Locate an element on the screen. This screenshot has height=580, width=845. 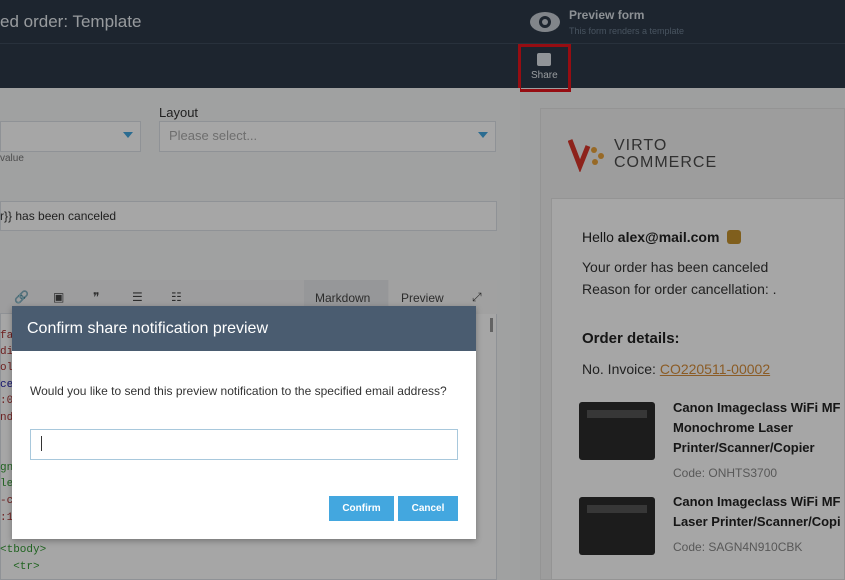
cancel-button: Cancel is located at coordinates (428, 508).